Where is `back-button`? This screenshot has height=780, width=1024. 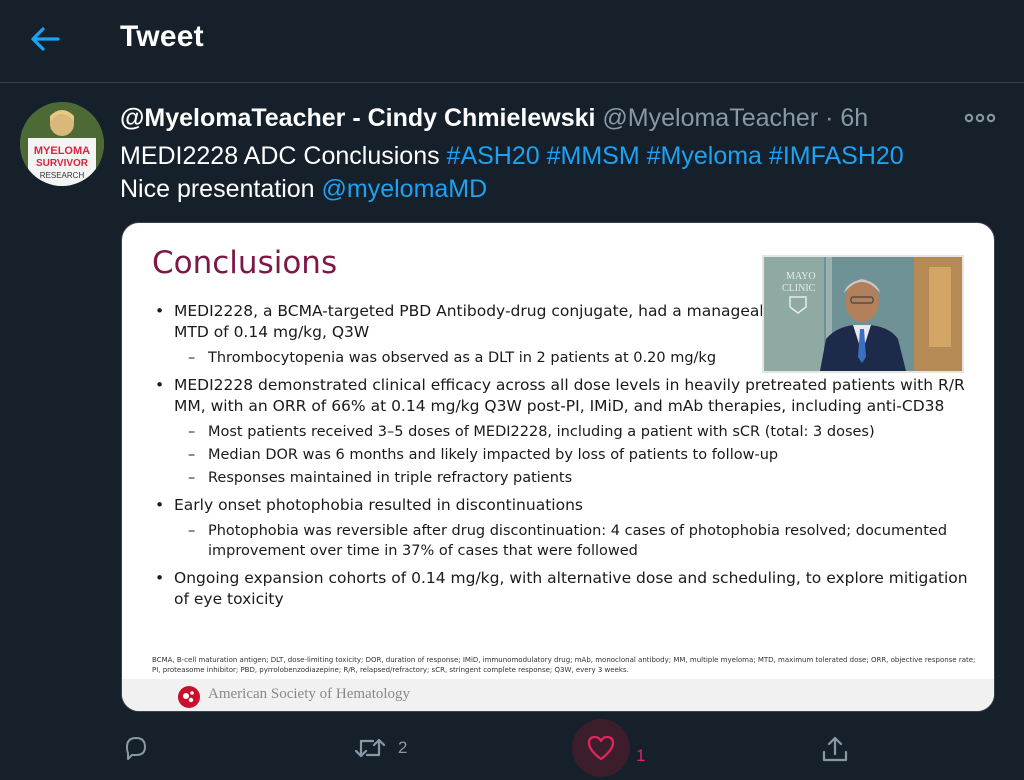
back-button is located at coordinates (45, 39).